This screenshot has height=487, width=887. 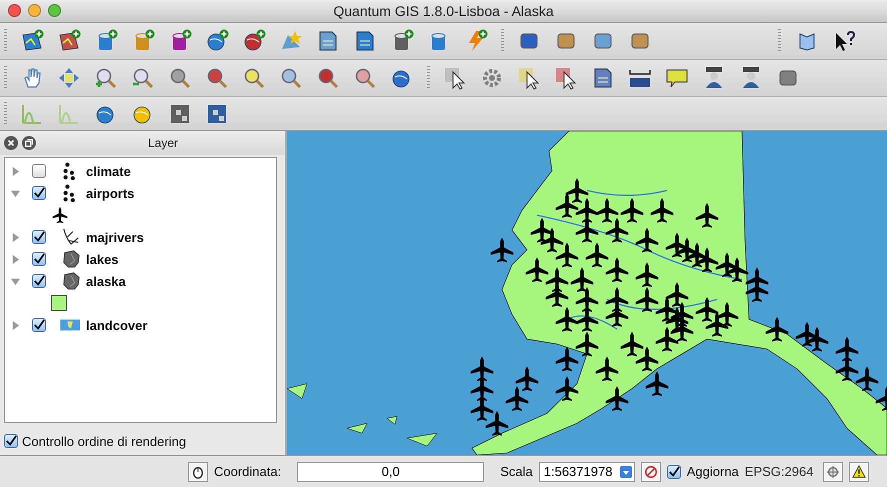 What do you see at coordinates (106, 78) in the screenshot?
I see `zoom-in-icon` at bounding box center [106, 78].